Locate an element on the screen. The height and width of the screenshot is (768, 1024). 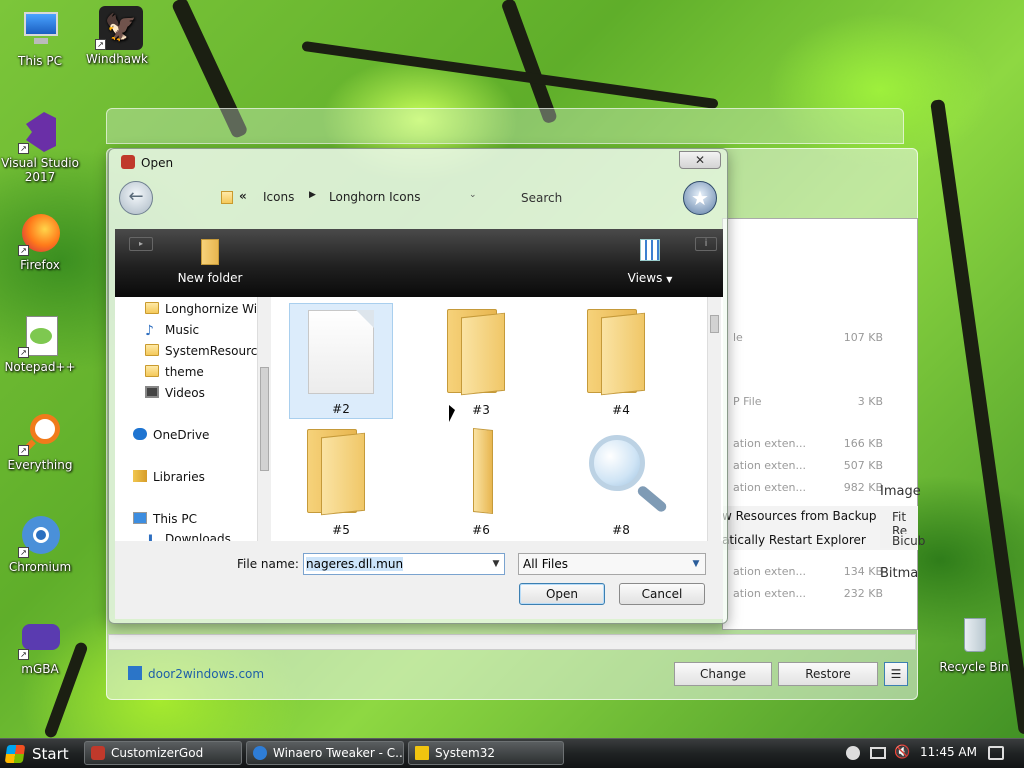
address-bar: « Icons ▶ Longhorn Icons ⌄ is located at coordinates (360, 198).